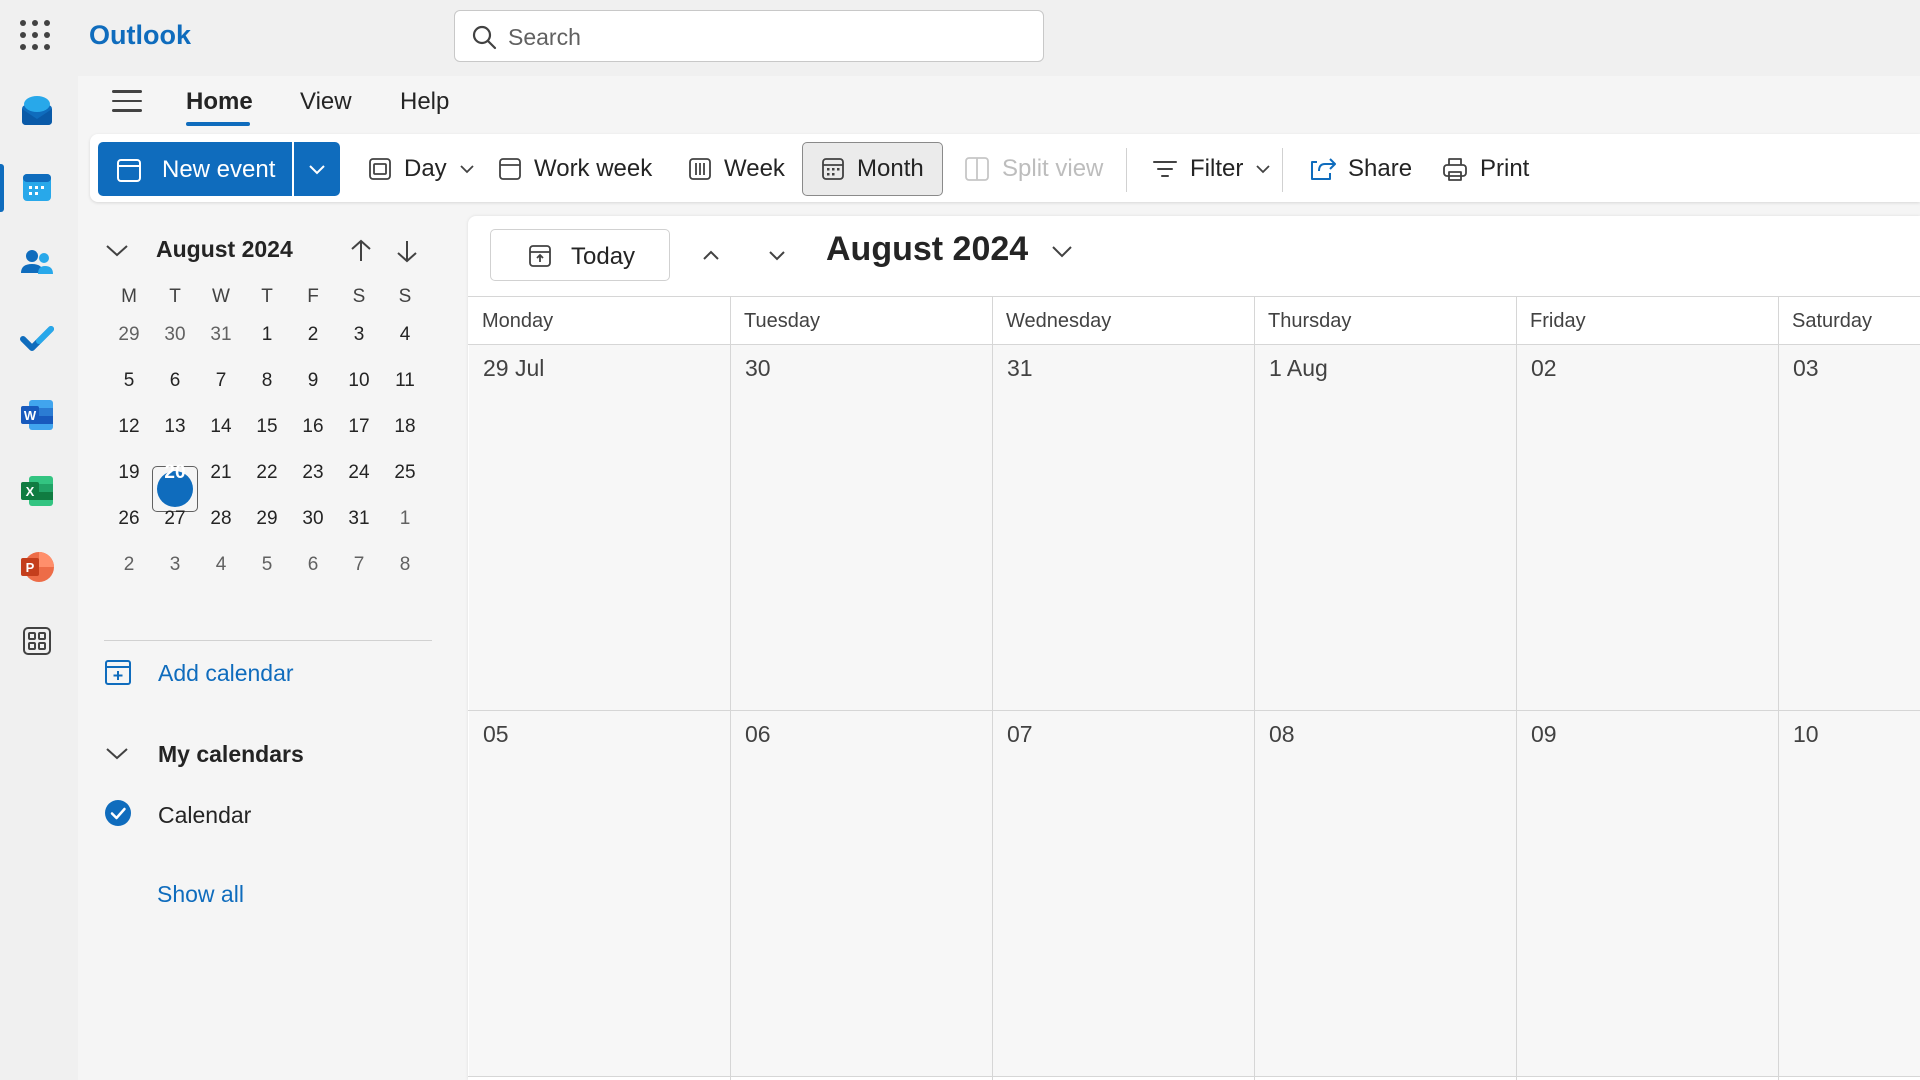 The image size is (1920, 1080). Describe the element at coordinates (195, 169) in the screenshot. I see `new-event-button: New event` at that location.